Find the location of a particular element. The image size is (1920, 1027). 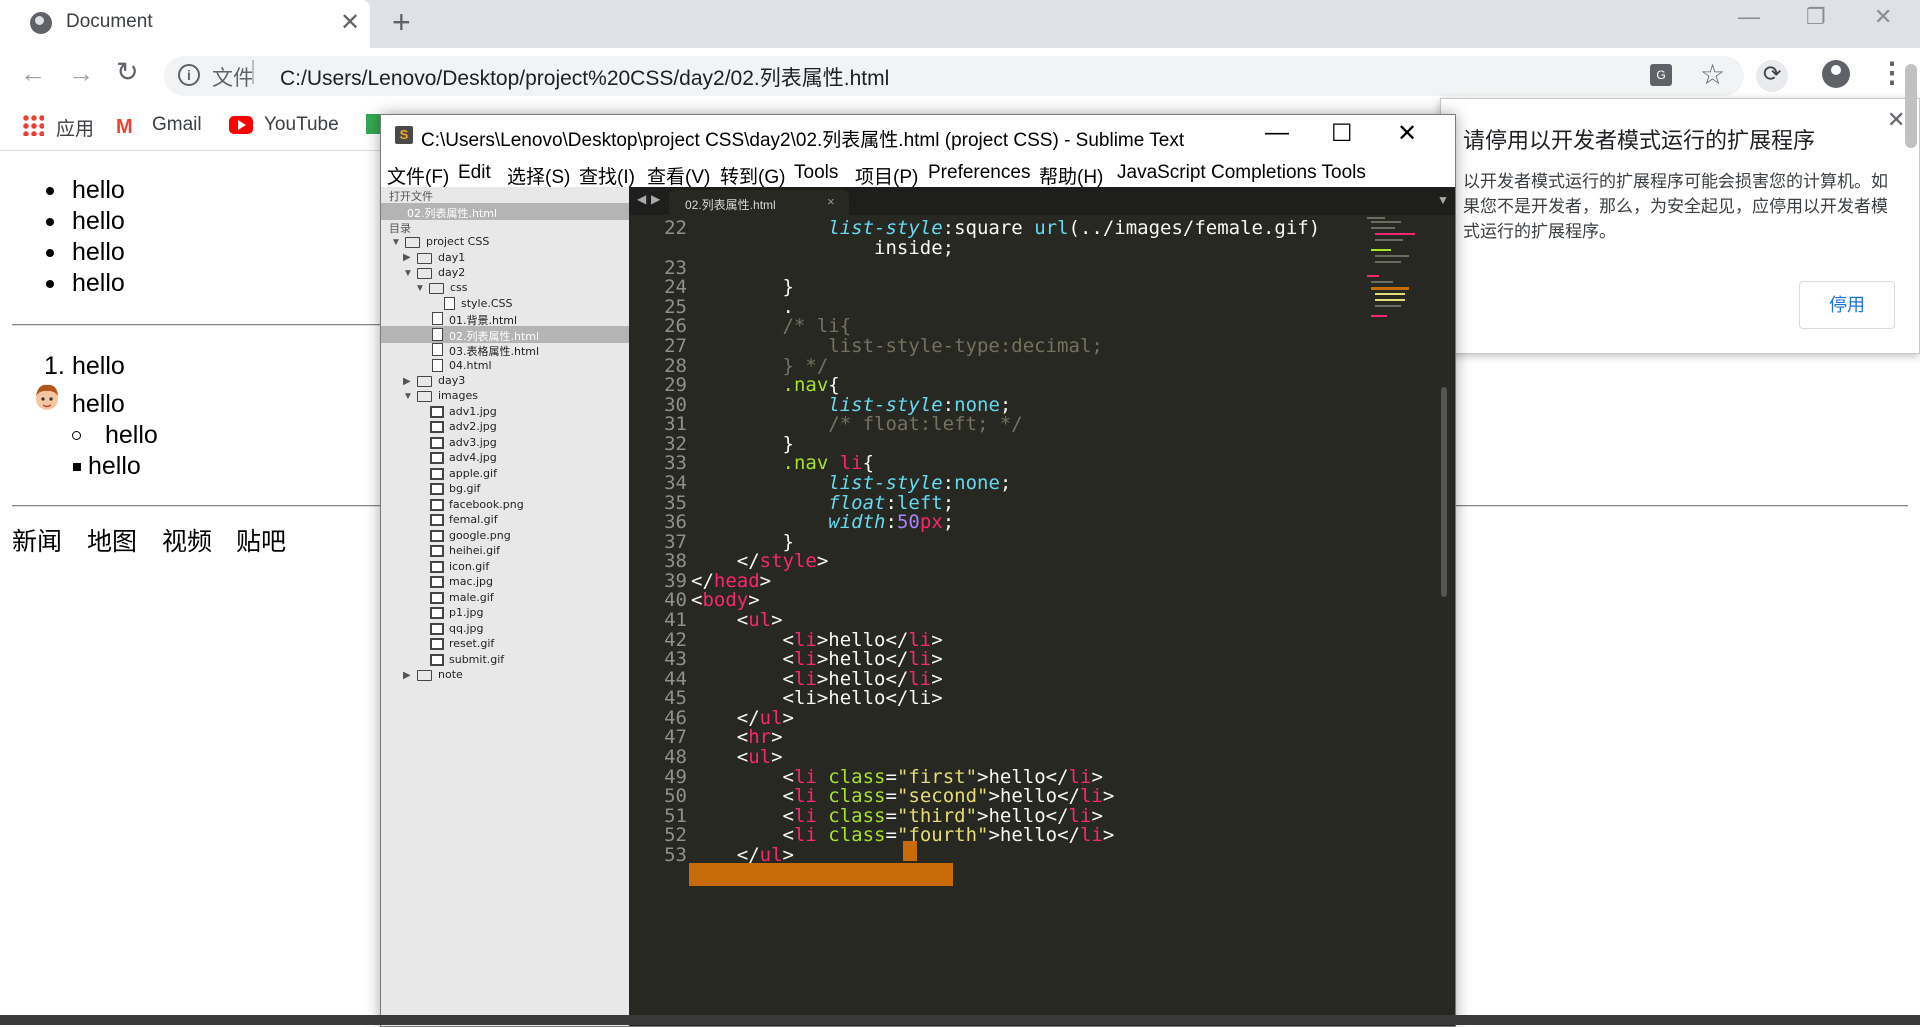

image-file-item: mac.jpg is located at coordinates (471, 581).